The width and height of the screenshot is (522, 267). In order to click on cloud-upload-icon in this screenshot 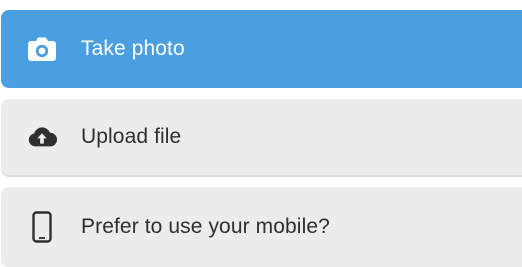, I will do `click(42, 137)`.